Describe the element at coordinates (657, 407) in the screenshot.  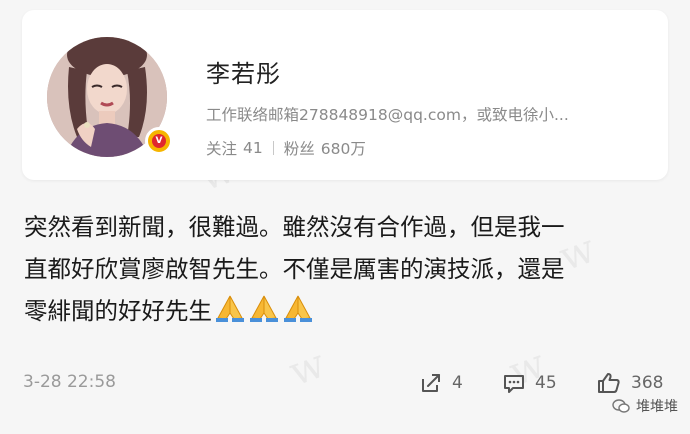
I see `watermark-text: 堆堆堆` at that location.